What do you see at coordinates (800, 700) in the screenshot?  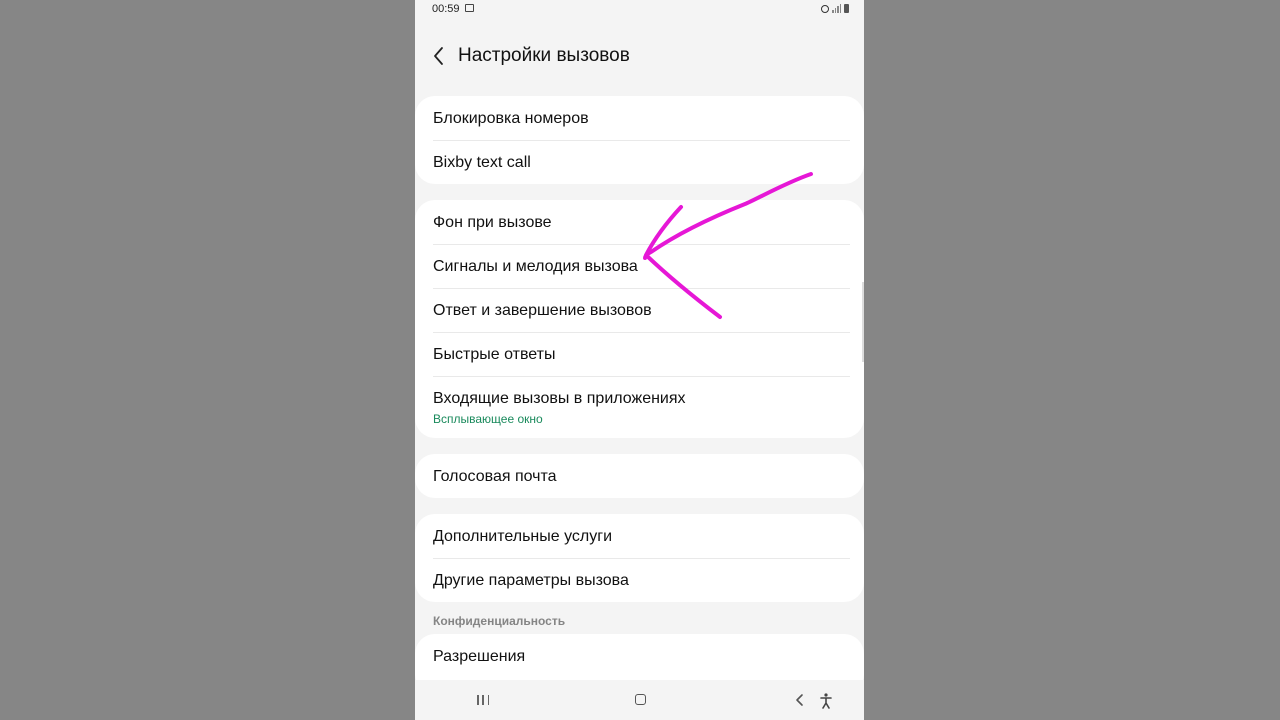 I see `nav-back-icon` at bounding box center [800, 700].